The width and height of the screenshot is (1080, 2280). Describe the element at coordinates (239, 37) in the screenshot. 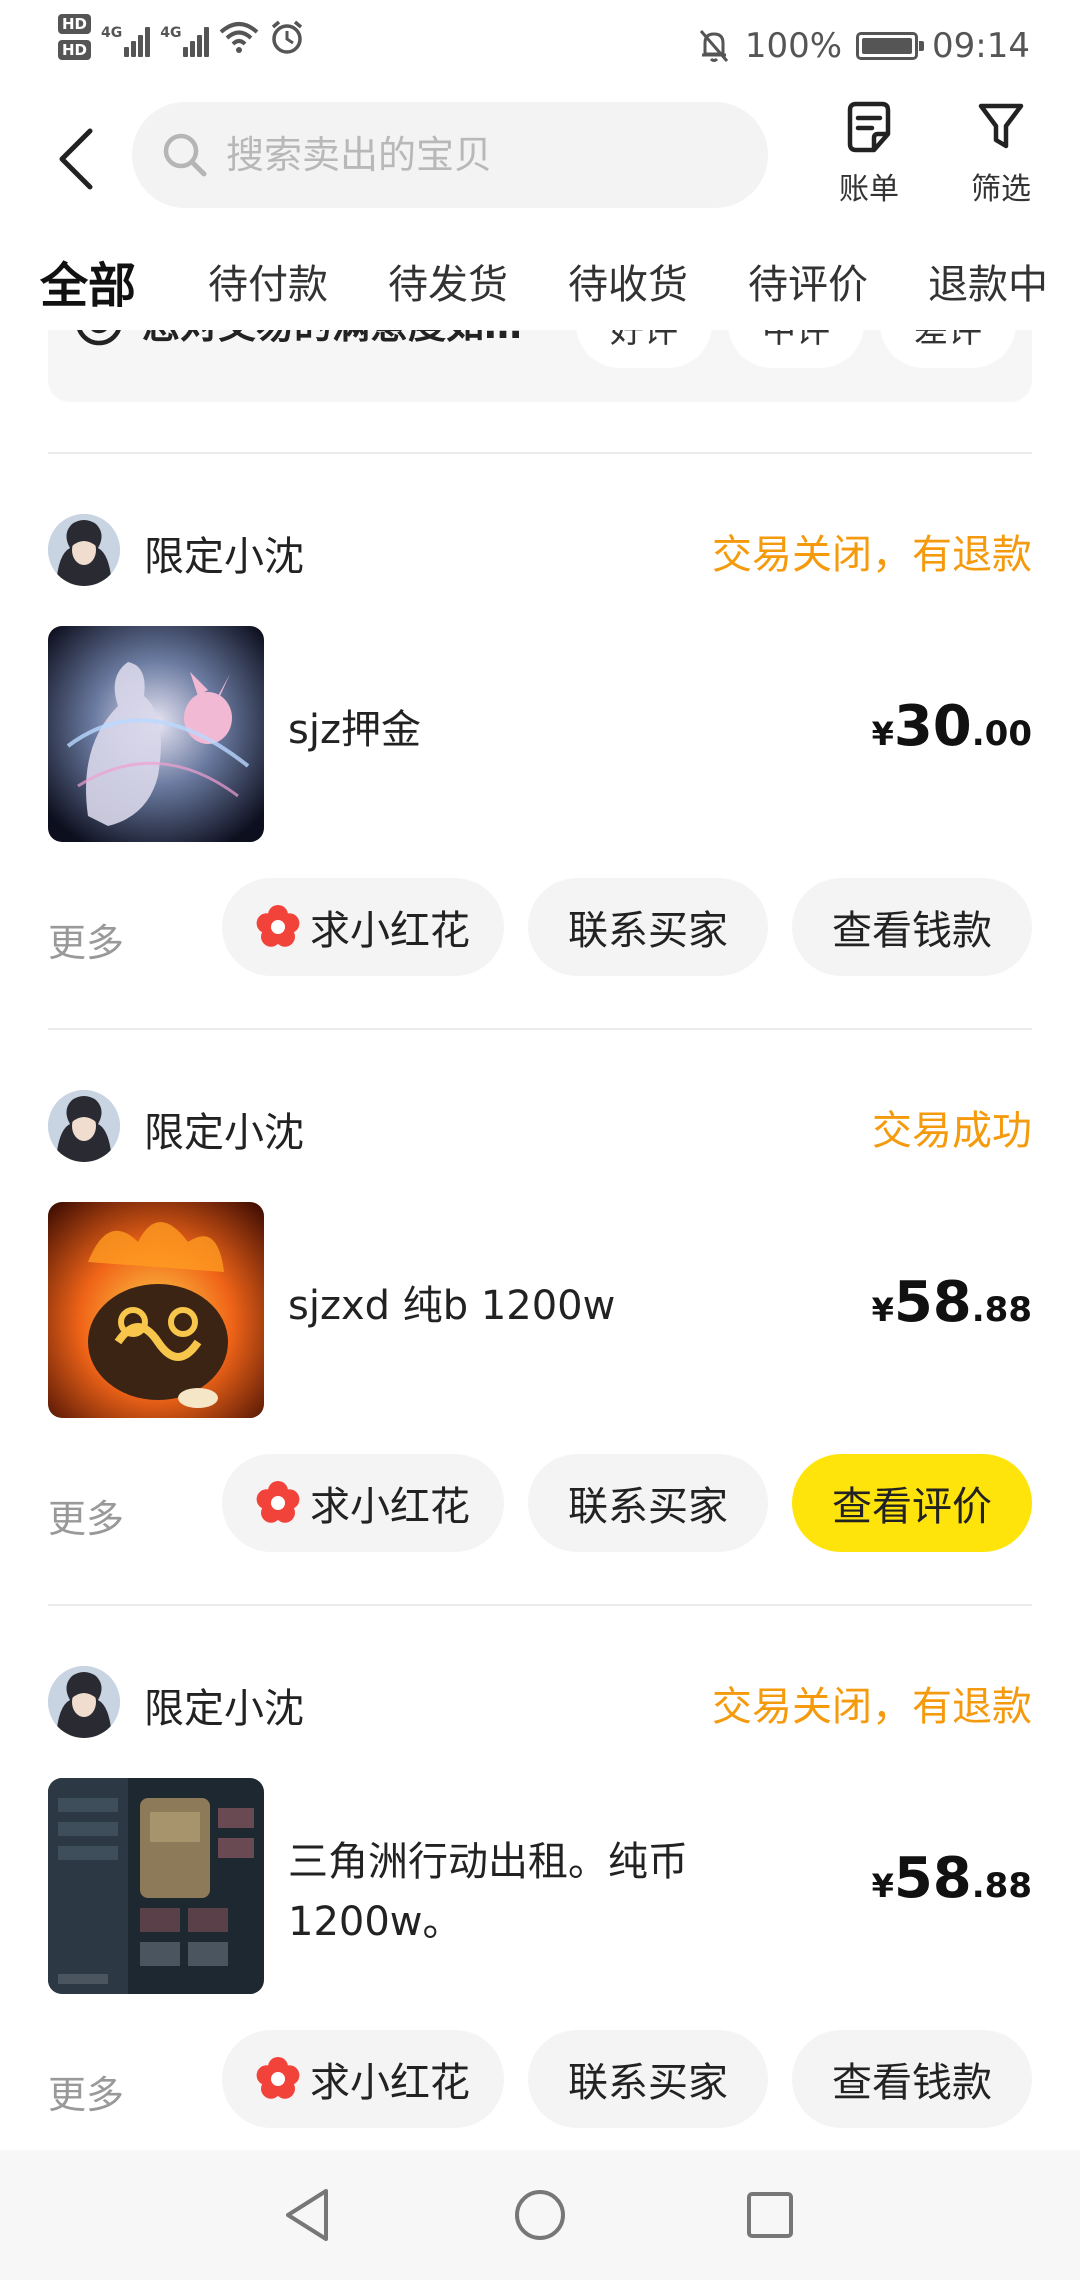

I see `wifi-icon` at that location.